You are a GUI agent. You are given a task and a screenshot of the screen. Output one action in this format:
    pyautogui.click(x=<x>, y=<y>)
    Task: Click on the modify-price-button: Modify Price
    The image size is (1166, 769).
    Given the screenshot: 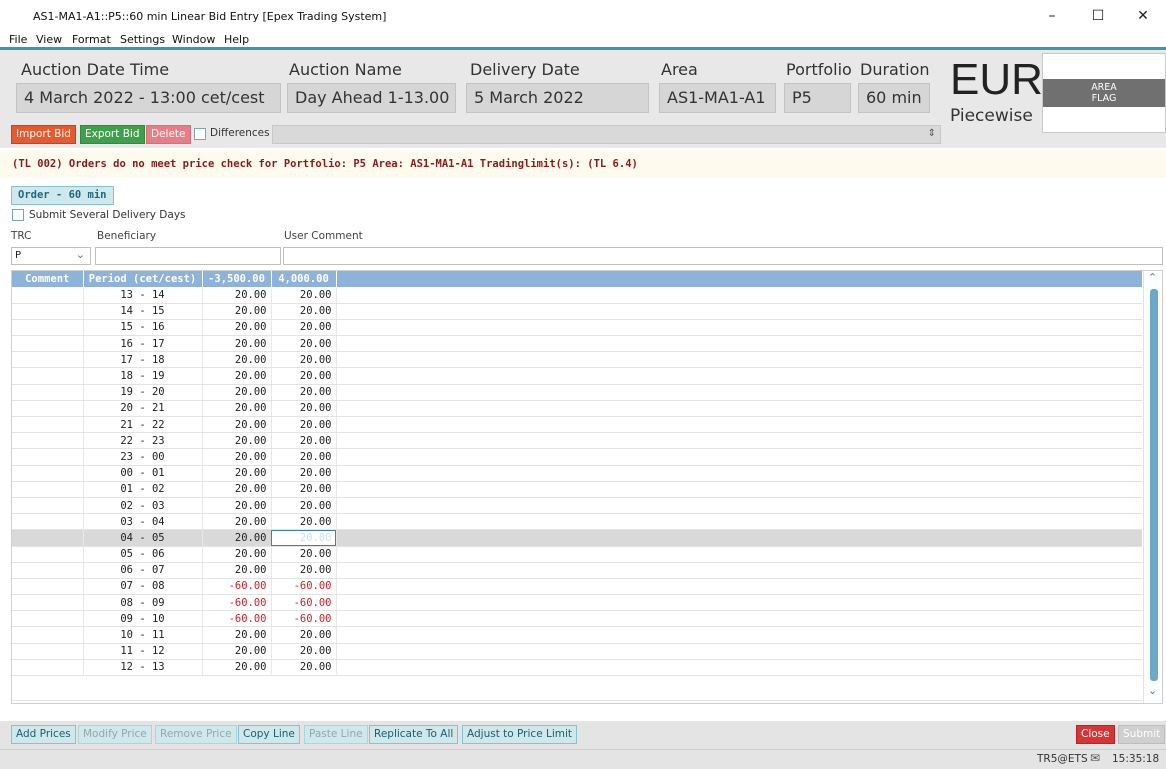 What is the action you would take?
    pyautogui.click(x=115, y=734)
    